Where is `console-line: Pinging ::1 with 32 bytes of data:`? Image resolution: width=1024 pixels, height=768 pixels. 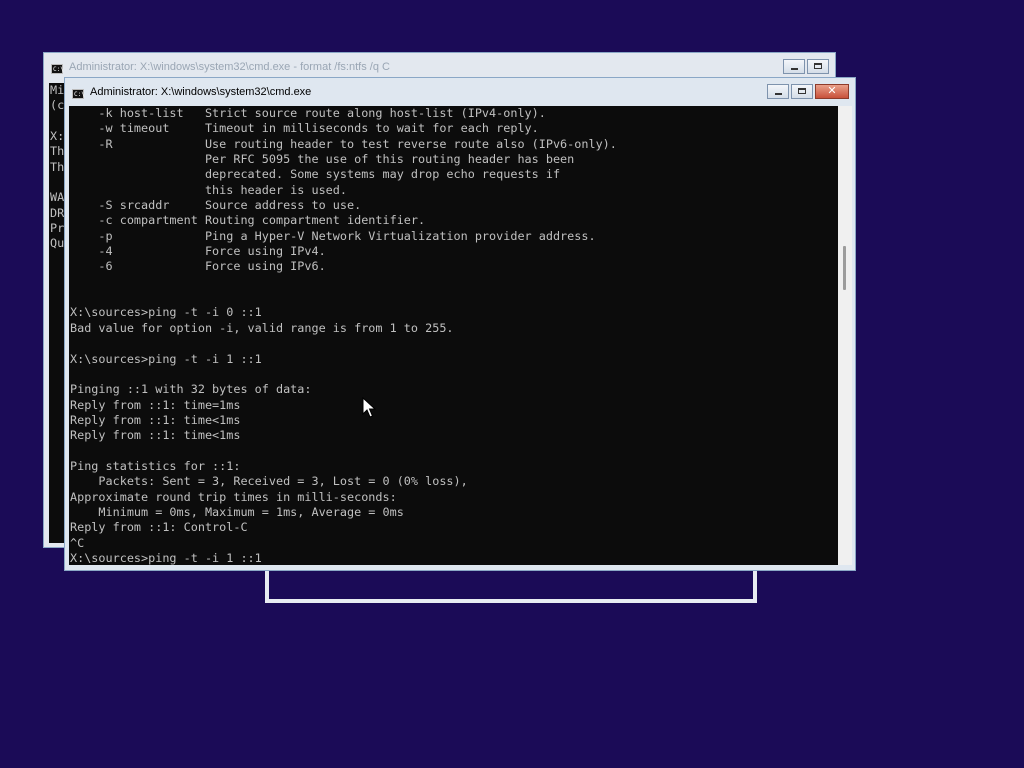
console-line: Pinging ::1 with 32 bytes of data: is located at coordinates (191, 389).